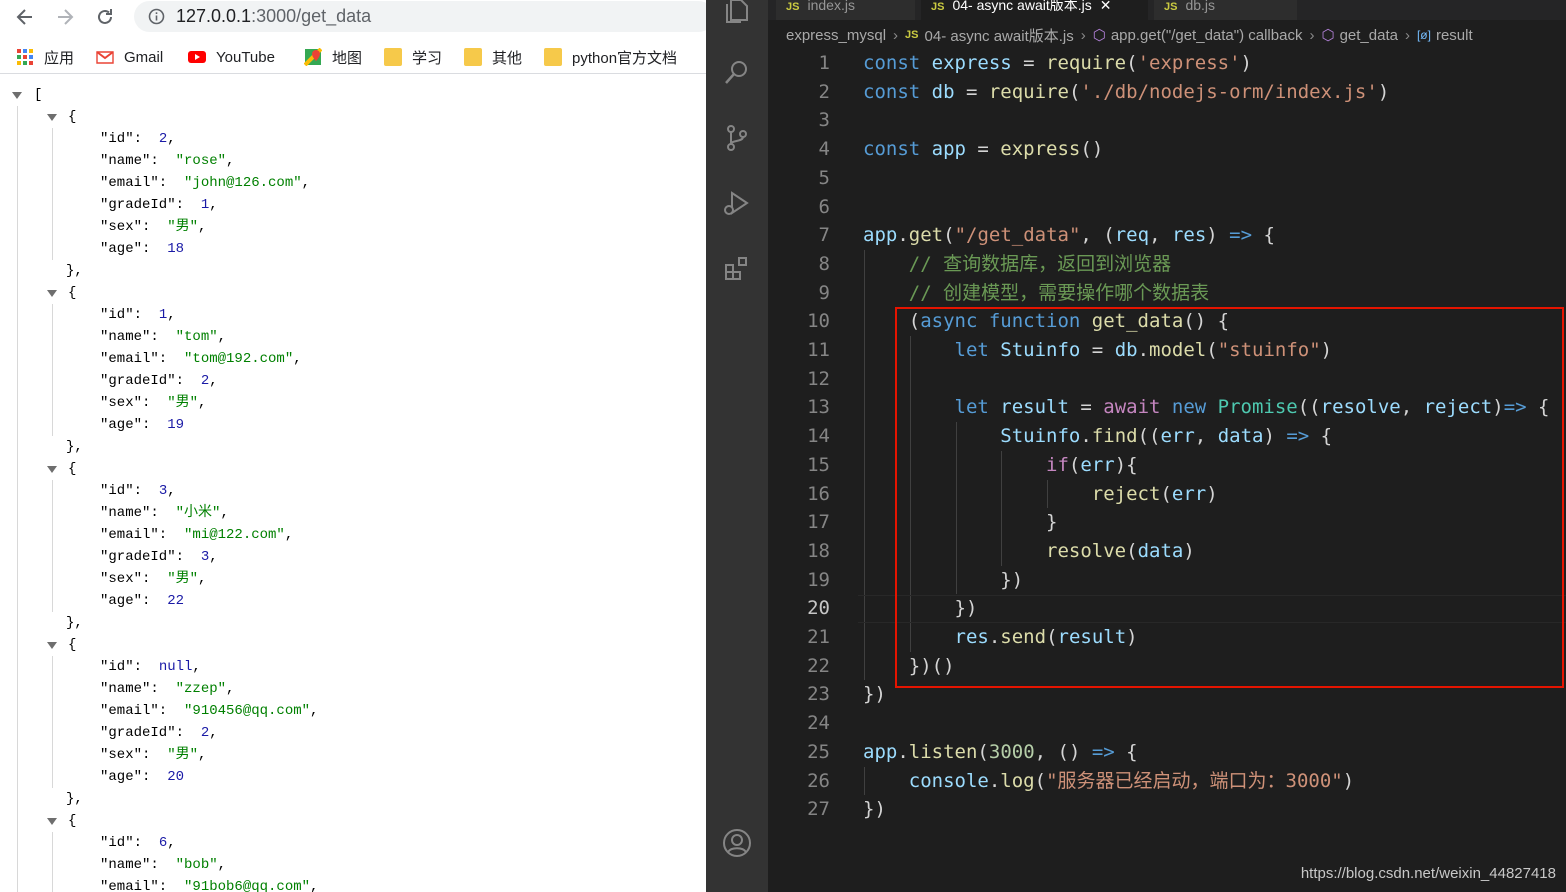 The height and width of the screenshot is (892, 1566). What do you see at coordinates (176, 249) in the screenshot?
I see `json-value: 18` at bounding box center [176, 249].